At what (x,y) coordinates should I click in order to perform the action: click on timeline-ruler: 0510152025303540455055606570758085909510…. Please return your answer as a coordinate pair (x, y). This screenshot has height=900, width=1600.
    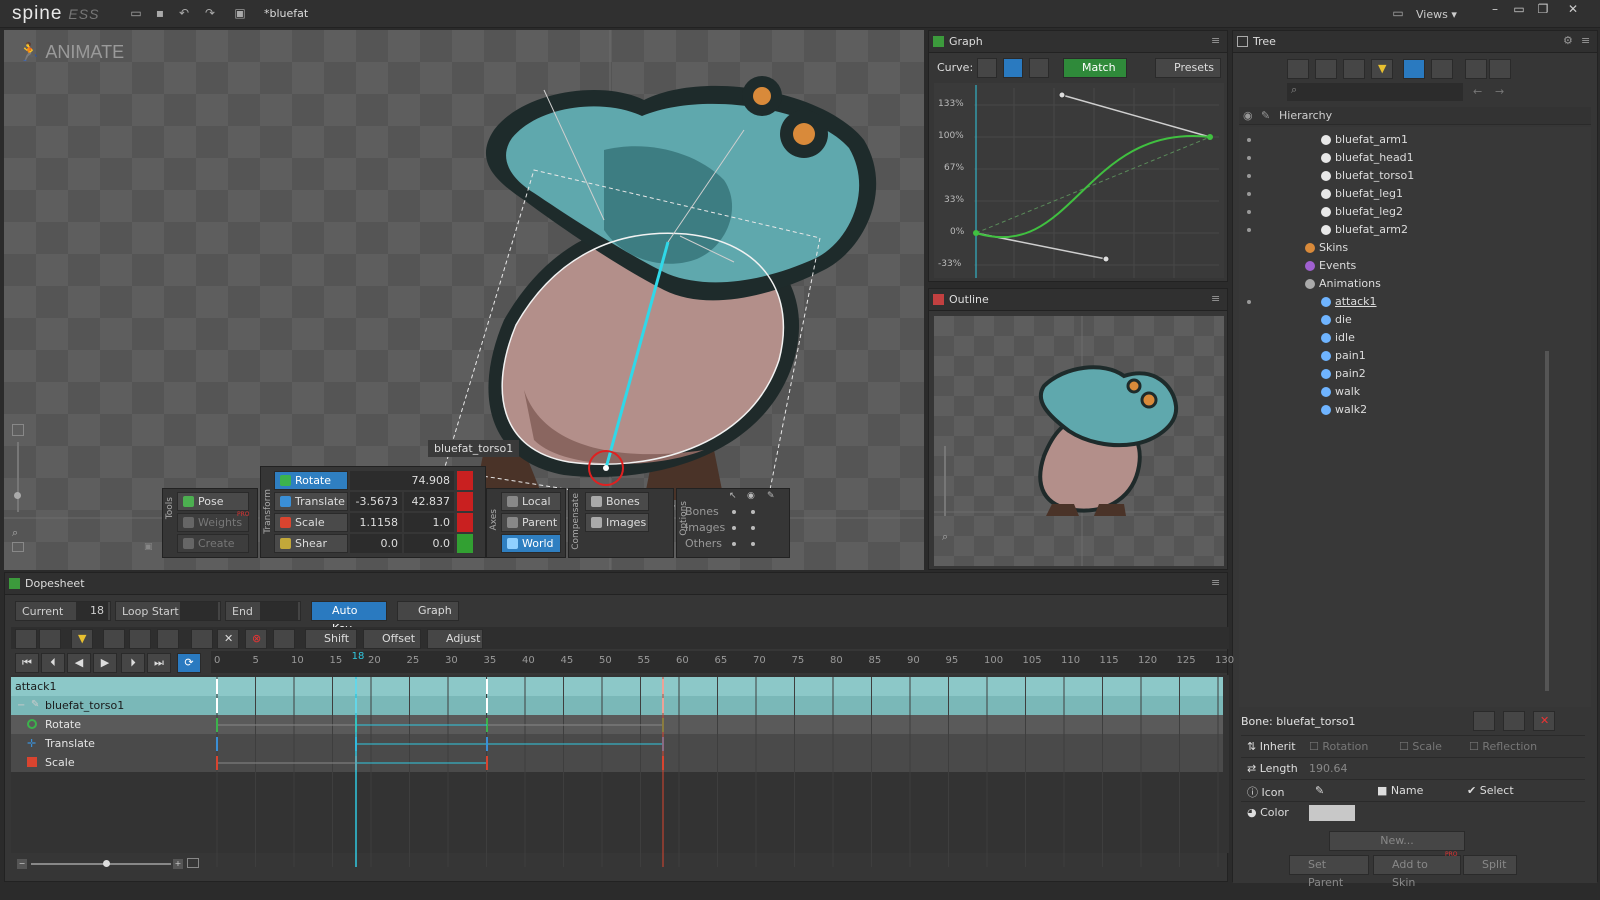
    Looking at the image, I should click on (719, 662).